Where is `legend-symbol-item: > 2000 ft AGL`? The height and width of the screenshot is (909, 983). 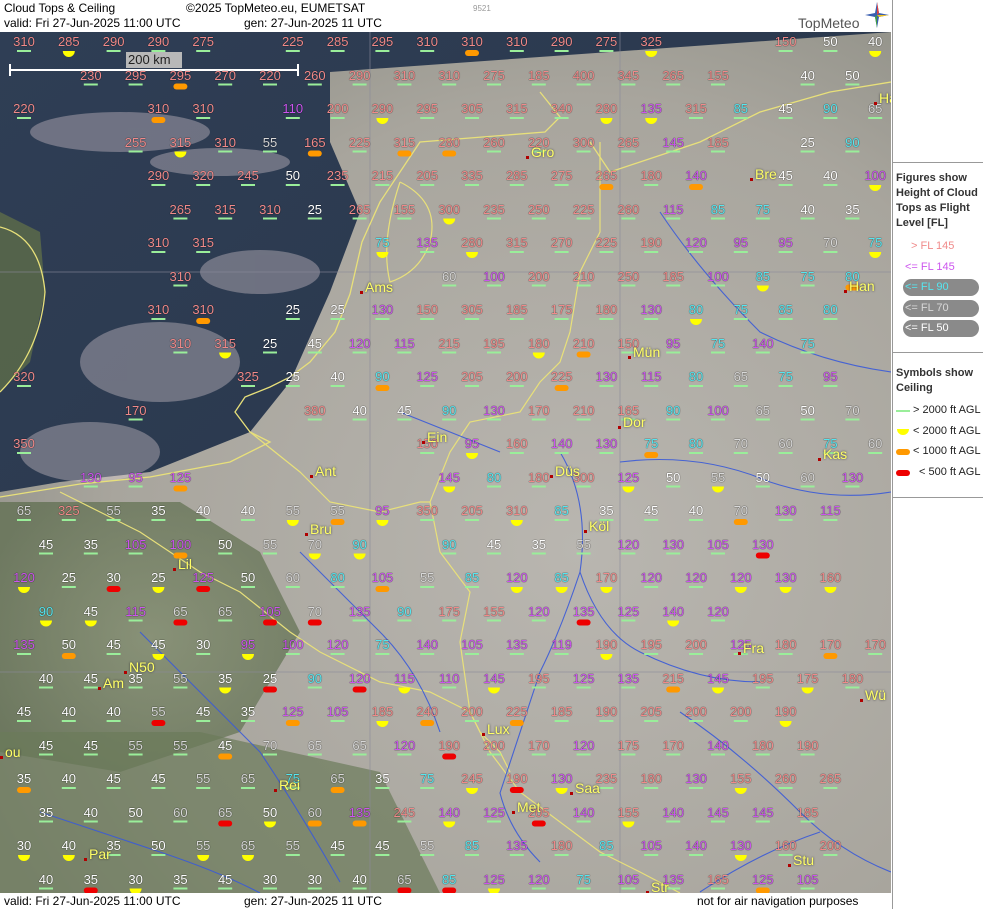 legend-symbol-item: > 2000 ft AGL is located at coordinates (947, 410).